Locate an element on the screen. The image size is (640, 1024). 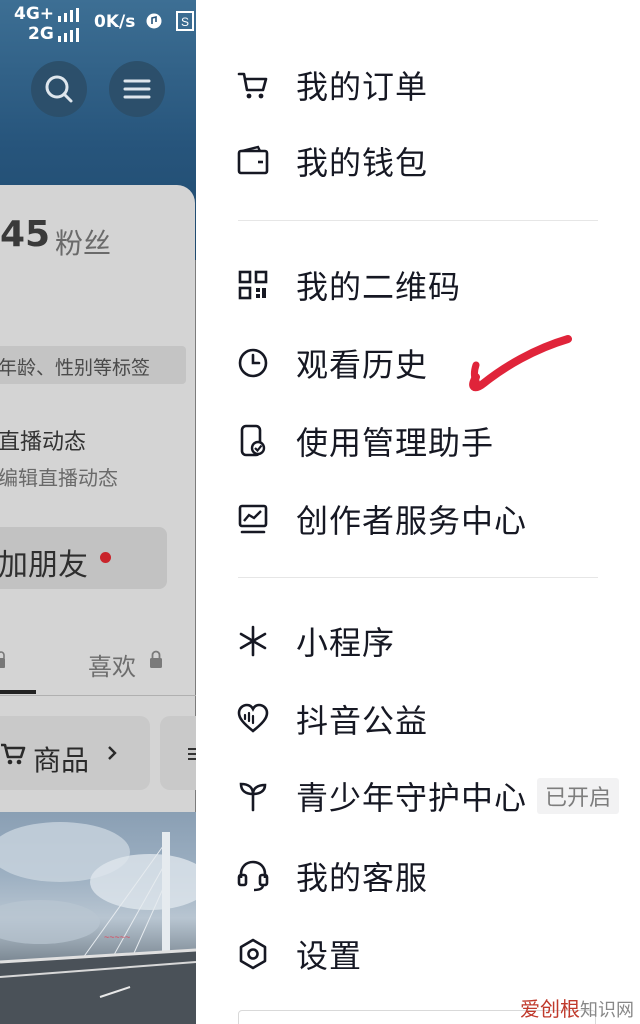
list-icon is located at coordinates (192, 754).